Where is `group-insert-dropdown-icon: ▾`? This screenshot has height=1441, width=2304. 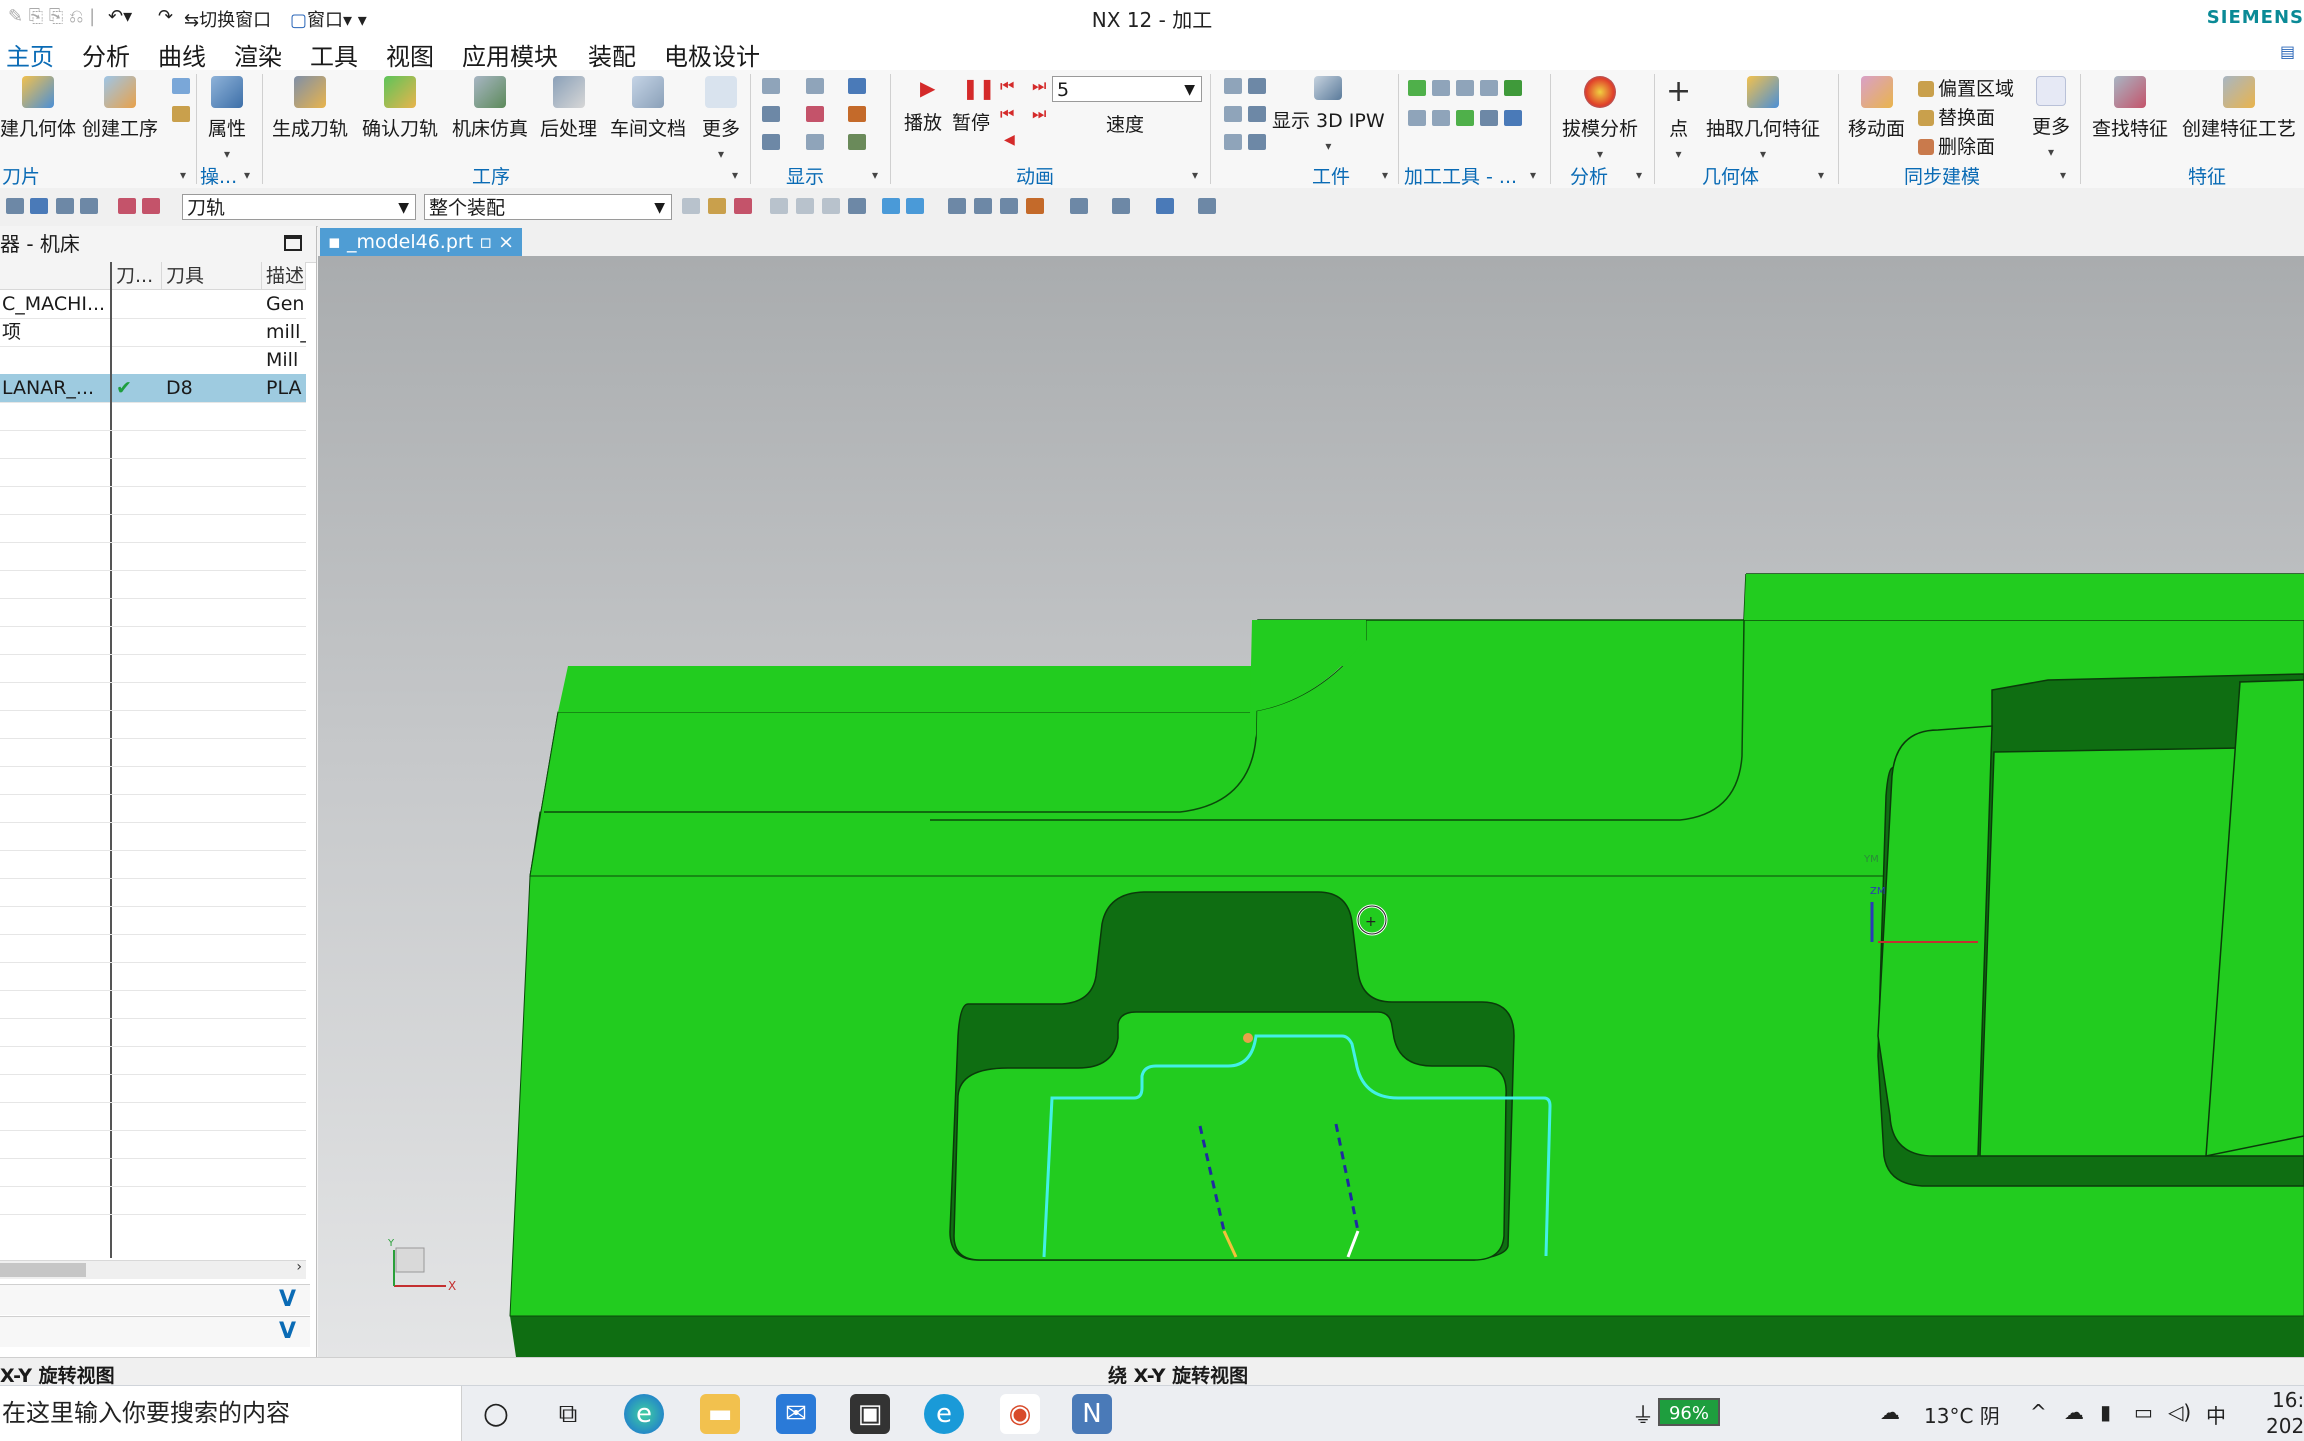 group-insert-dropdown-icon: ▾ is located at coordinates (183, 175).